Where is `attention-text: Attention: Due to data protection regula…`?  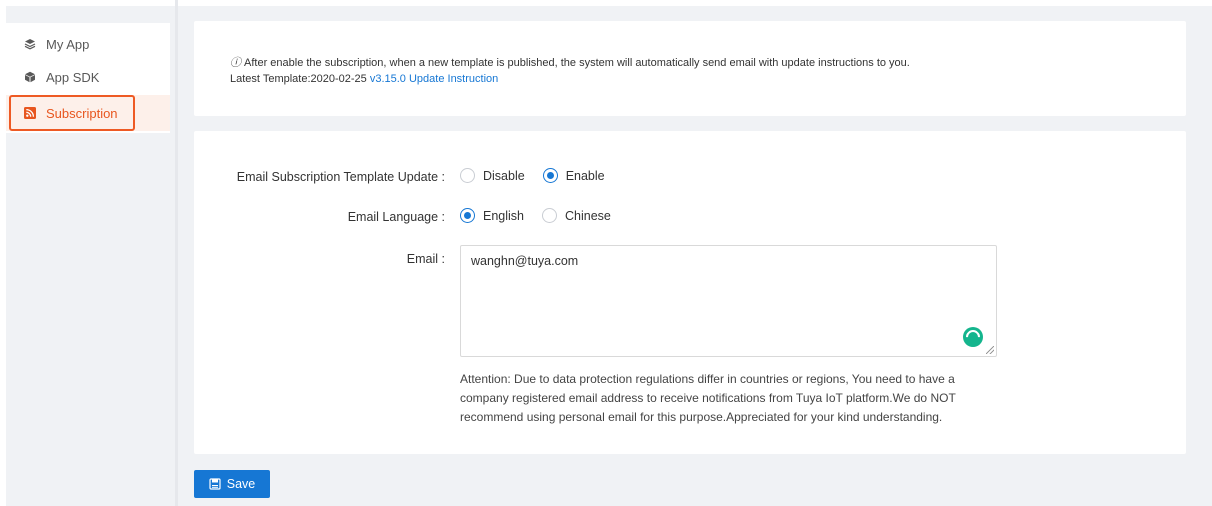
attention-text: Attention: Due to data protection regula… is located at coordinates (708, 398).